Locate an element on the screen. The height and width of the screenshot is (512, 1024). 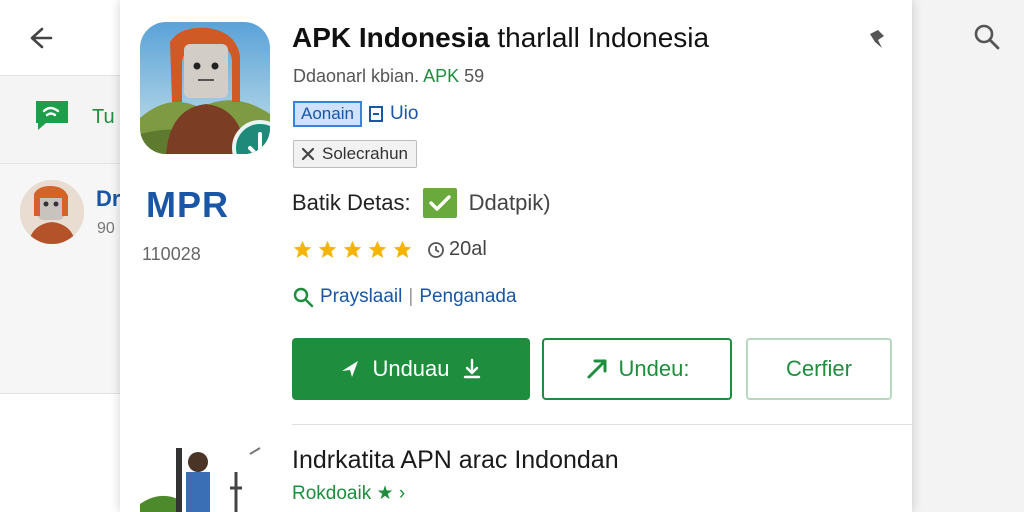
rating-extra: 20al is located at coordinates (457, 249).